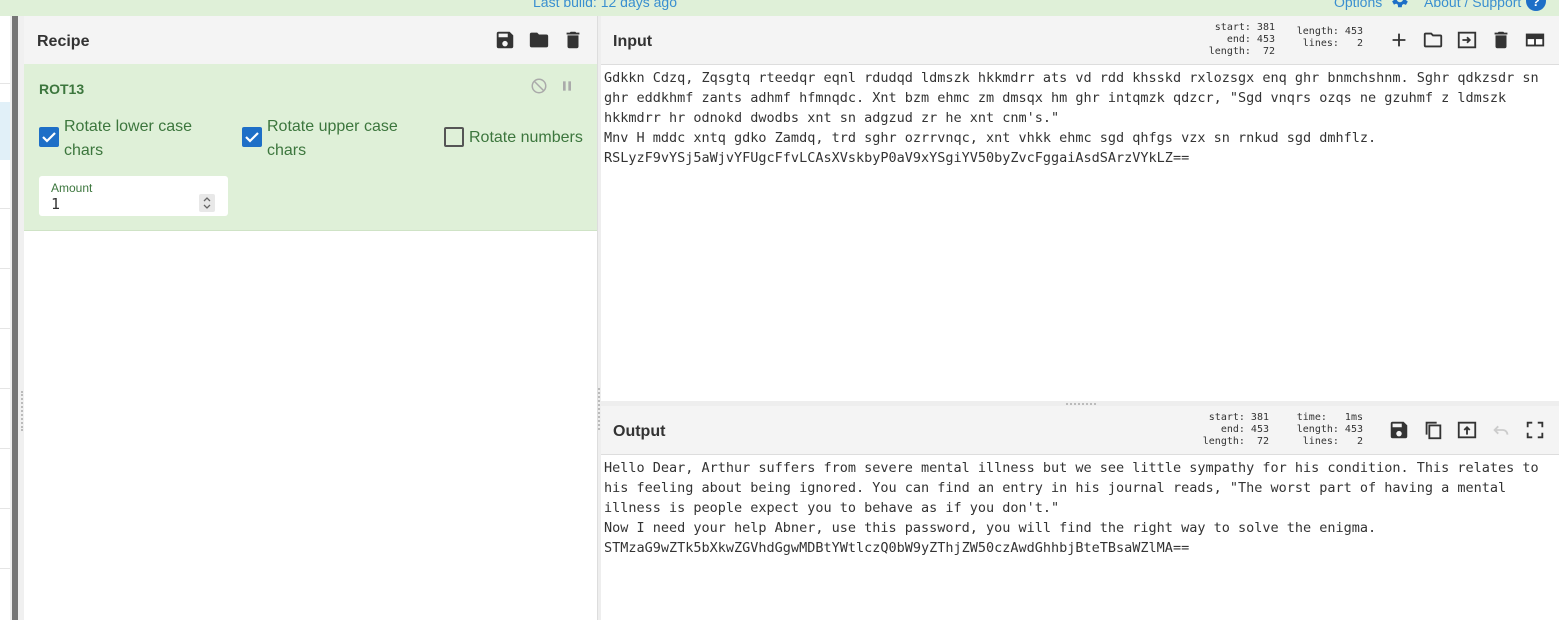 This screenshot has width=1559, height=620. I want to click on input-selection-stats: start: 381 end: 453 length: 72, so click(1232, 40).